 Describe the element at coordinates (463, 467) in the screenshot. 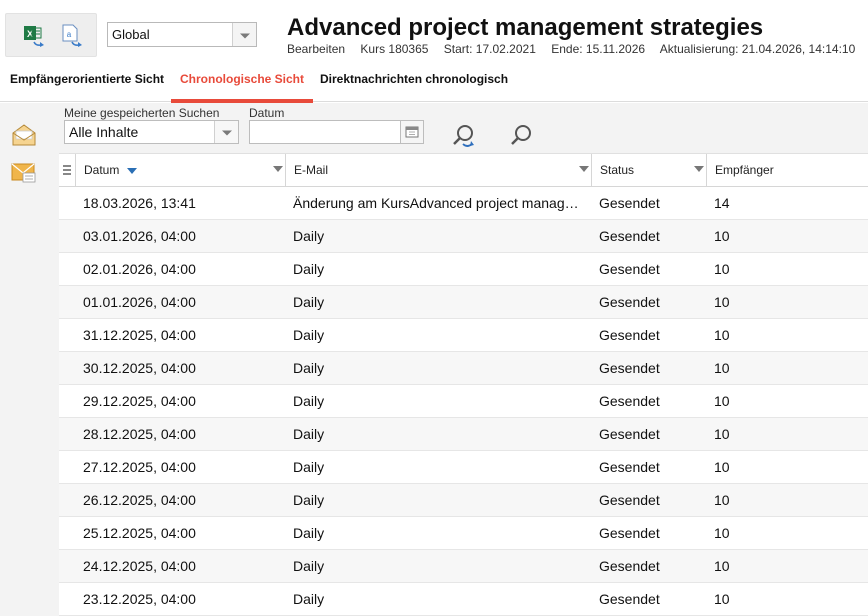

I see `table-row: 27.12.2025, 04:00 Daily Gesendet 10` at that location.